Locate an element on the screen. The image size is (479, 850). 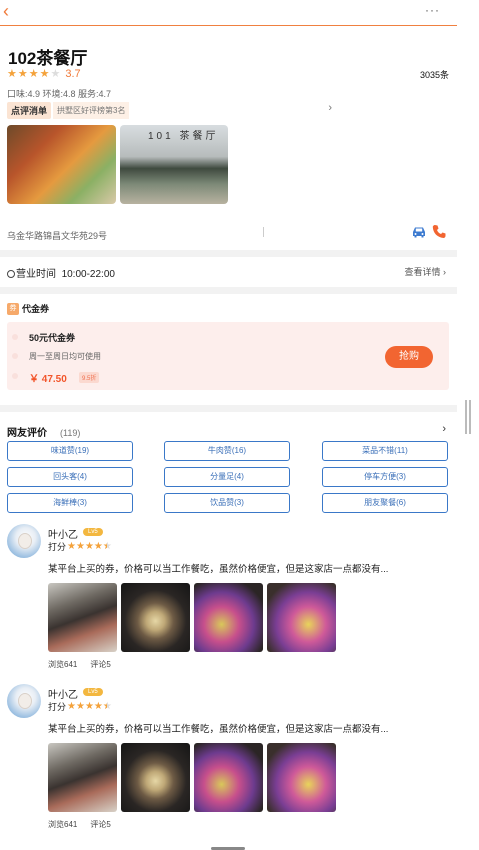
voucher-name: 50元代金券 is located at coordinates (52, 338).